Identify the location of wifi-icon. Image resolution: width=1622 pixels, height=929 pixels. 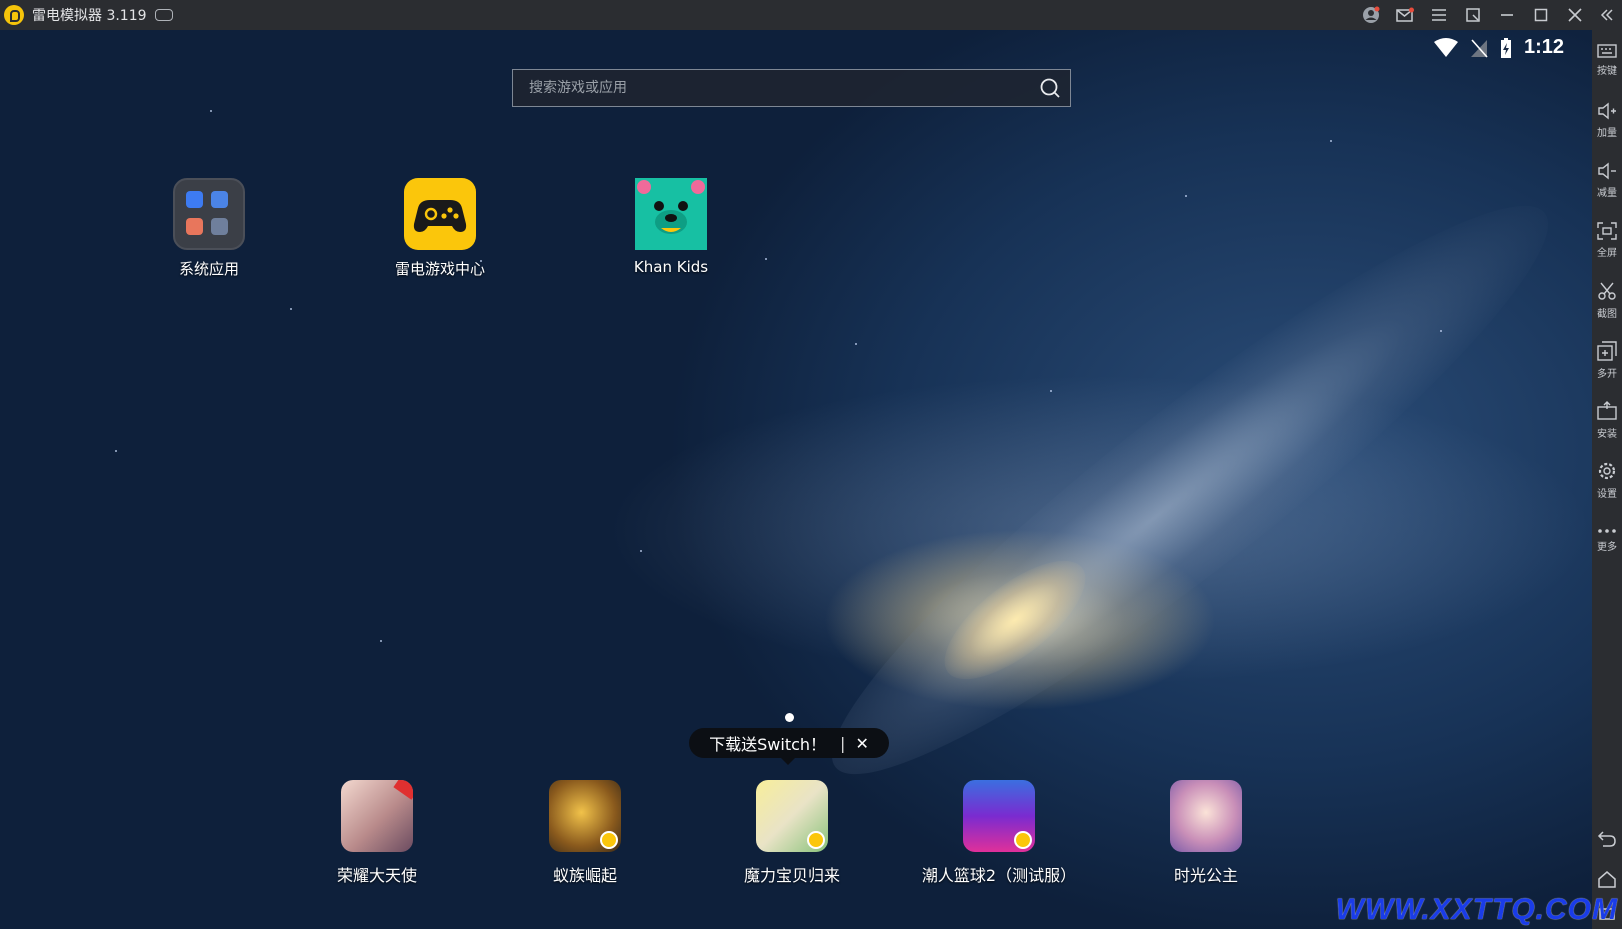
(1445, 47).